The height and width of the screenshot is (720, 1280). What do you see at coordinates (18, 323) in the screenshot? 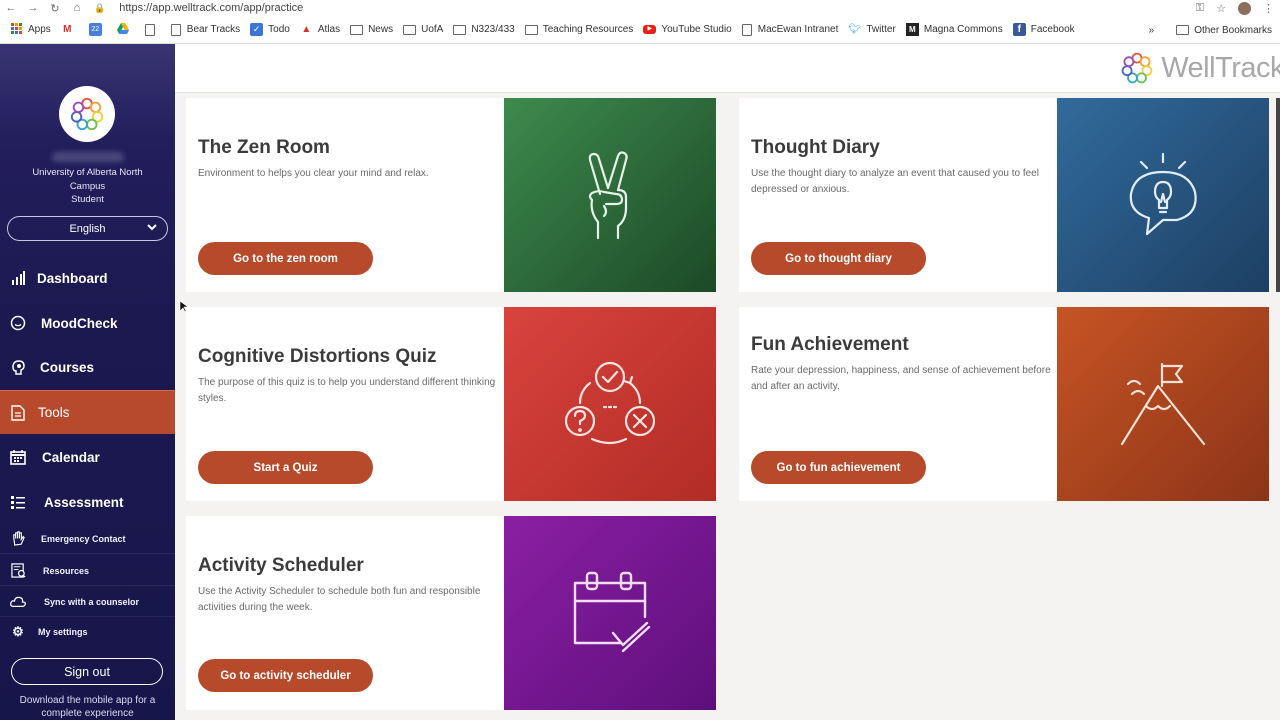
I see `smiley-icon` at bounding box center [18, 323].